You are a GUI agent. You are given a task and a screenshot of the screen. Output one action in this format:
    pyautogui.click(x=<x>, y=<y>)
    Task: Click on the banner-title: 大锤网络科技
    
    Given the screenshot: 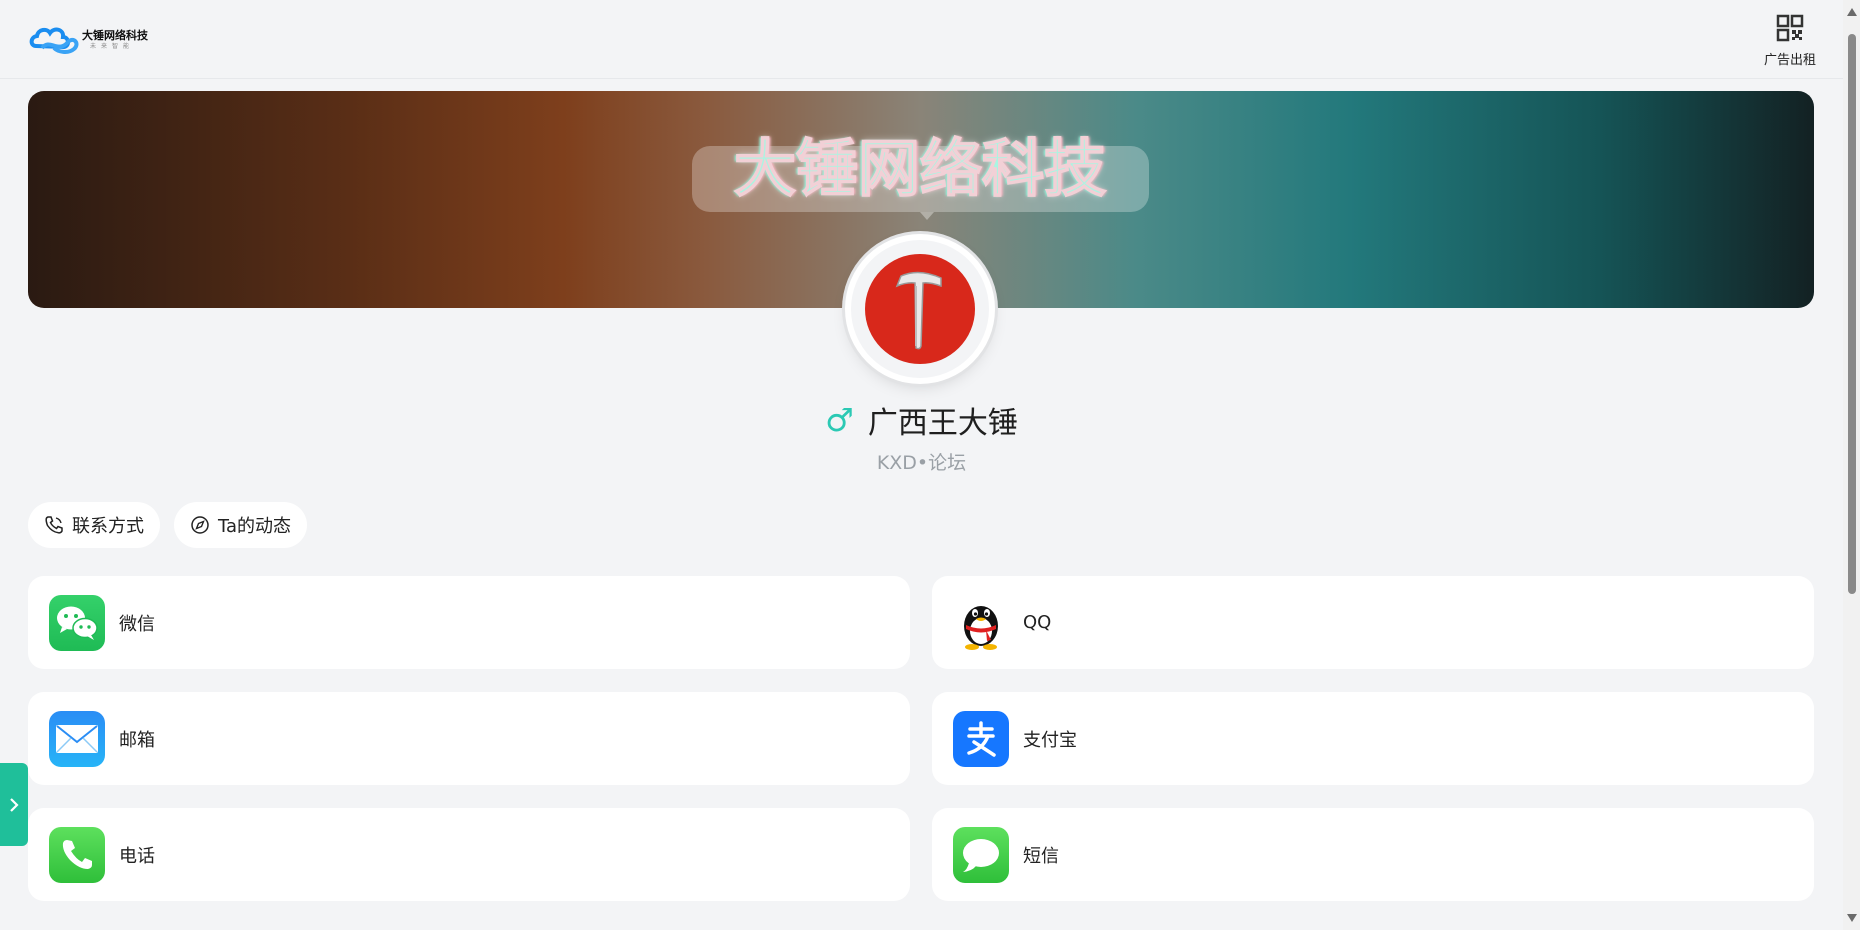 What is the action you would take?
    pyautogui.click(x=920, y=168)
    